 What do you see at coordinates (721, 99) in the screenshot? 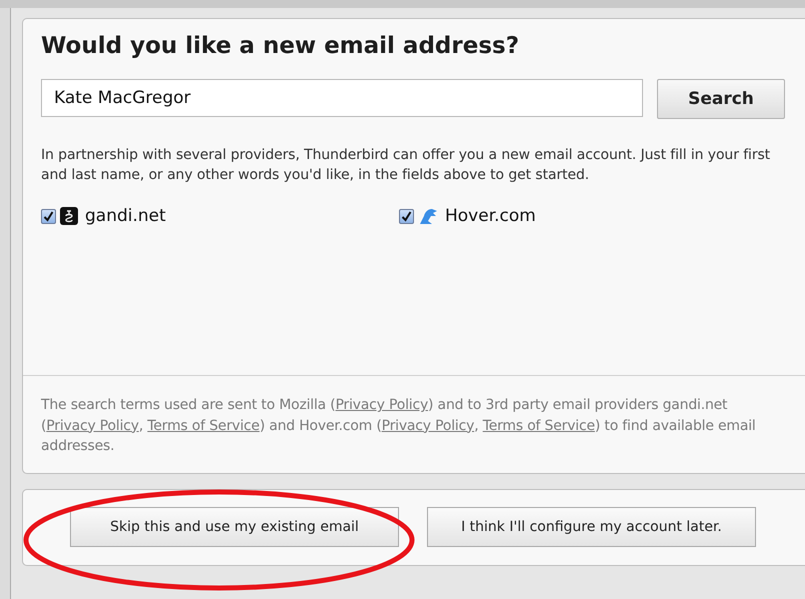
I see `search-button: Search` at bounding box center [721, 99].